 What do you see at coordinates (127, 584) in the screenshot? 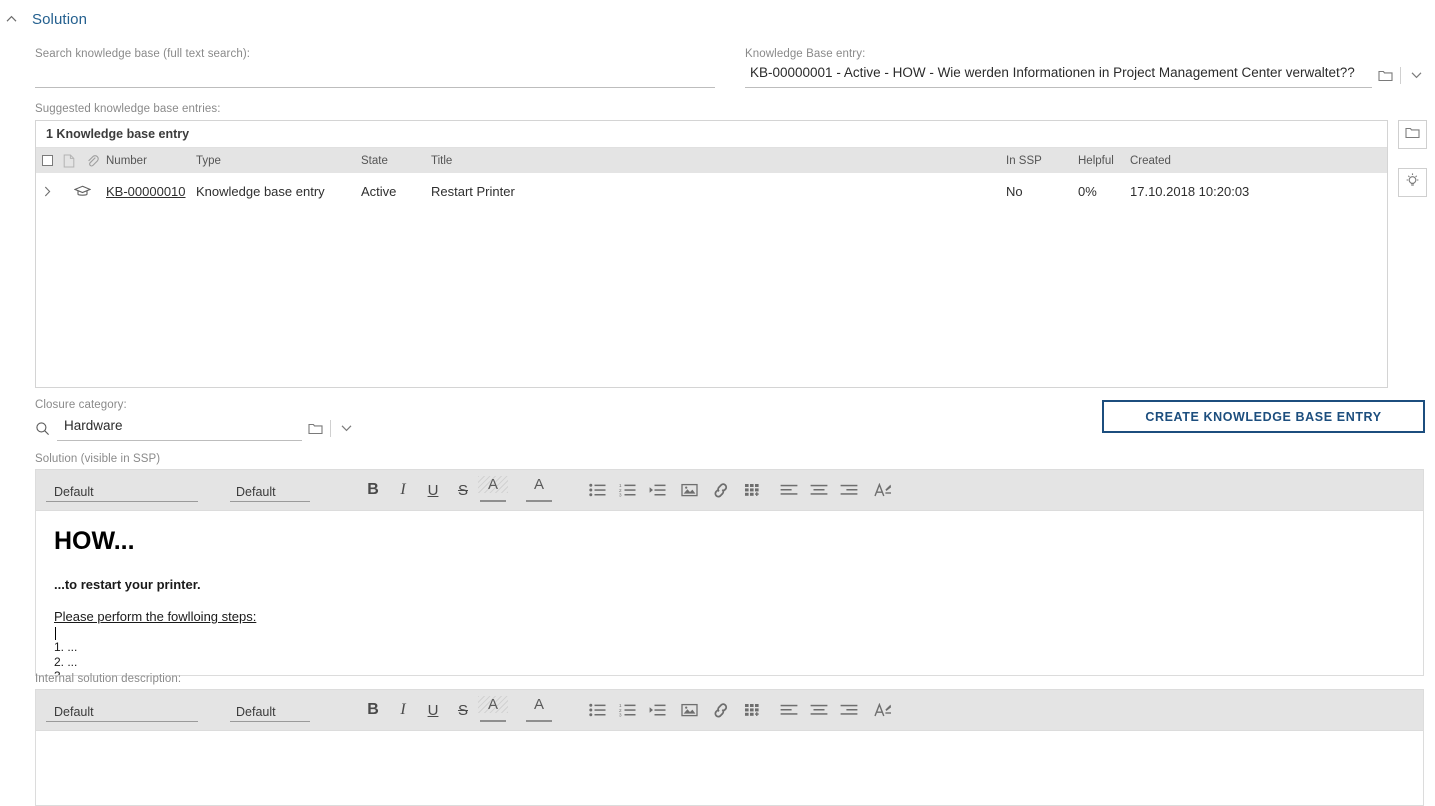
I see `solution-paragraph: ...to restart your printer.` at bounding box center [127, 584].